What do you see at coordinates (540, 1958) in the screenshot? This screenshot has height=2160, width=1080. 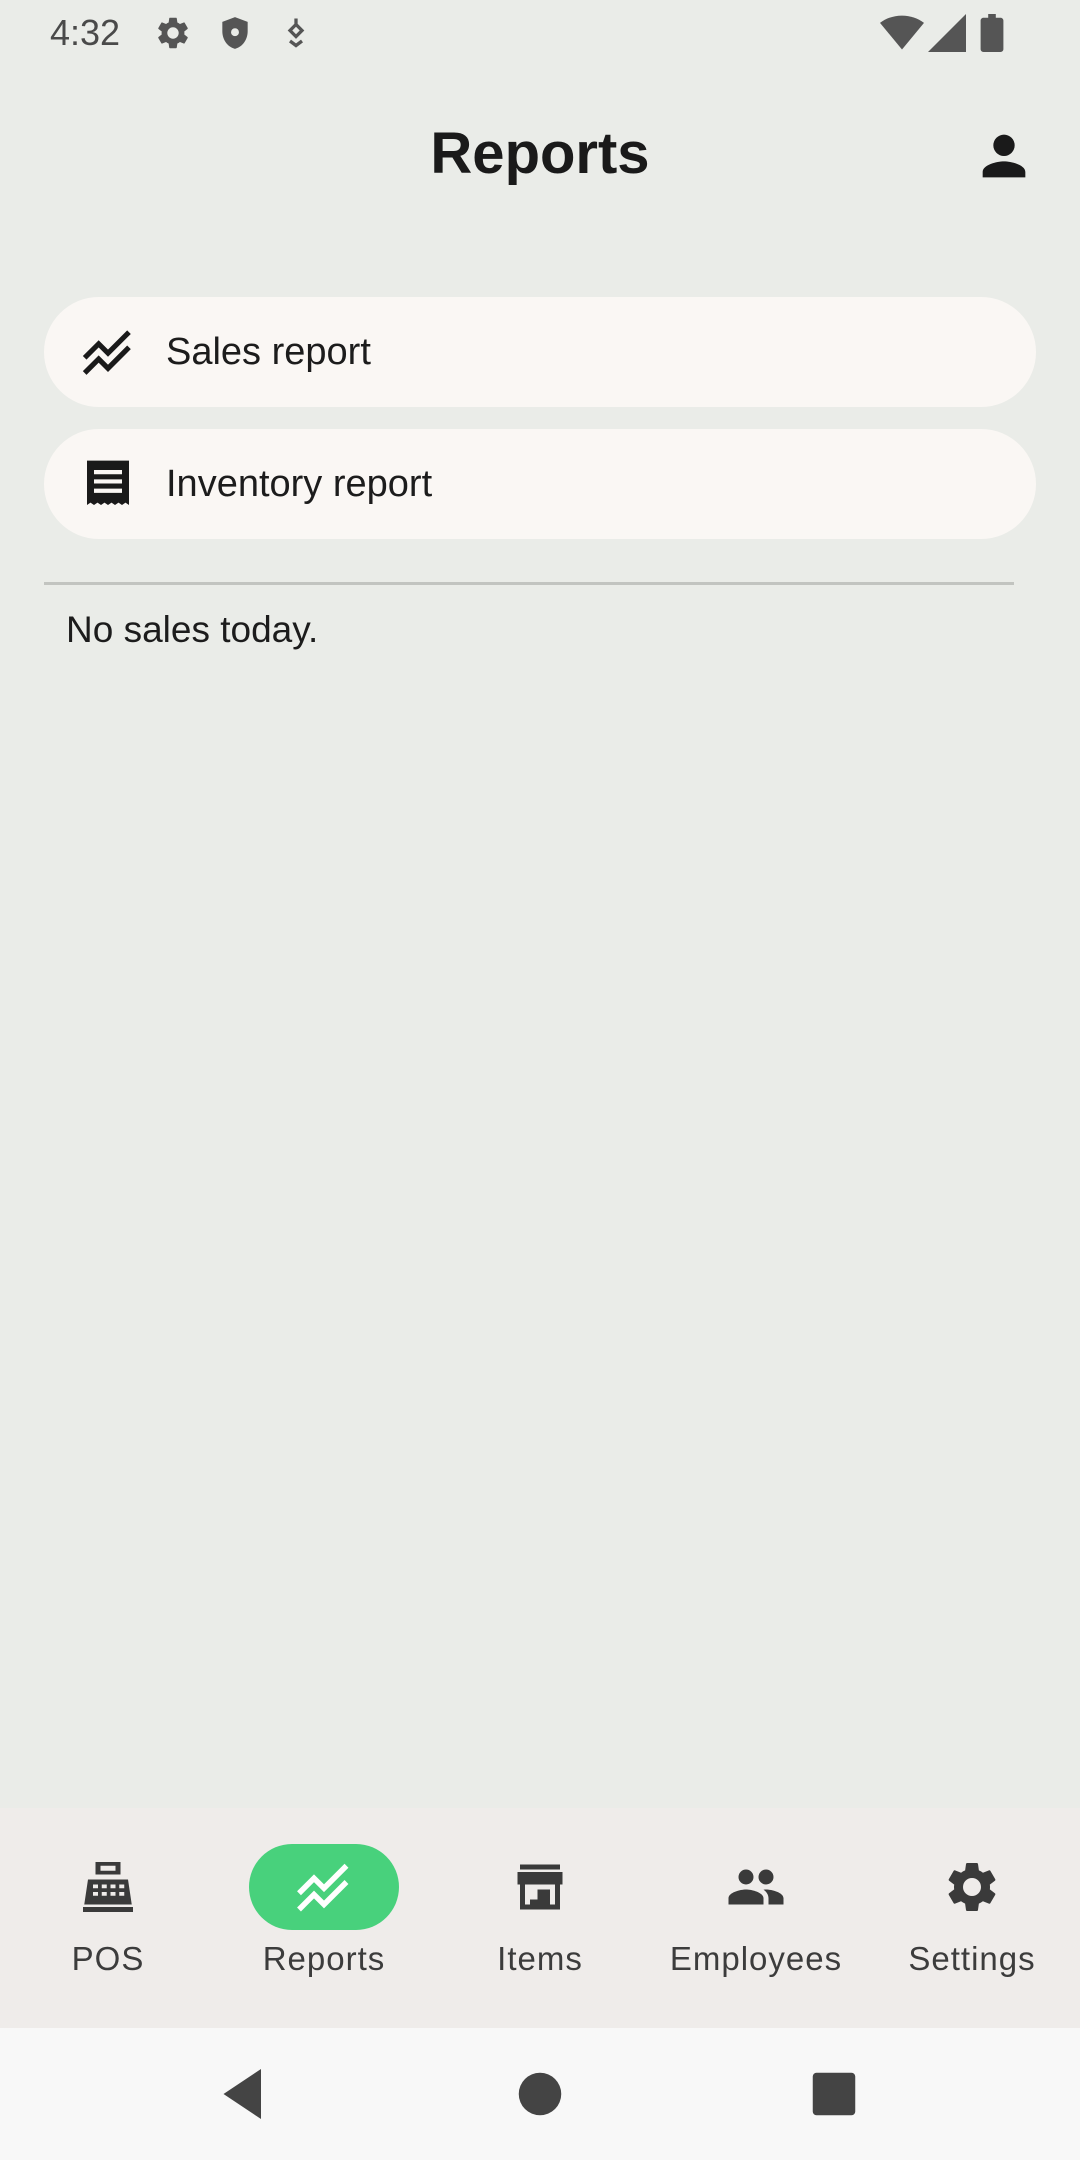 I see `nav-label-items: Items` at bounding box center [540, 1958].